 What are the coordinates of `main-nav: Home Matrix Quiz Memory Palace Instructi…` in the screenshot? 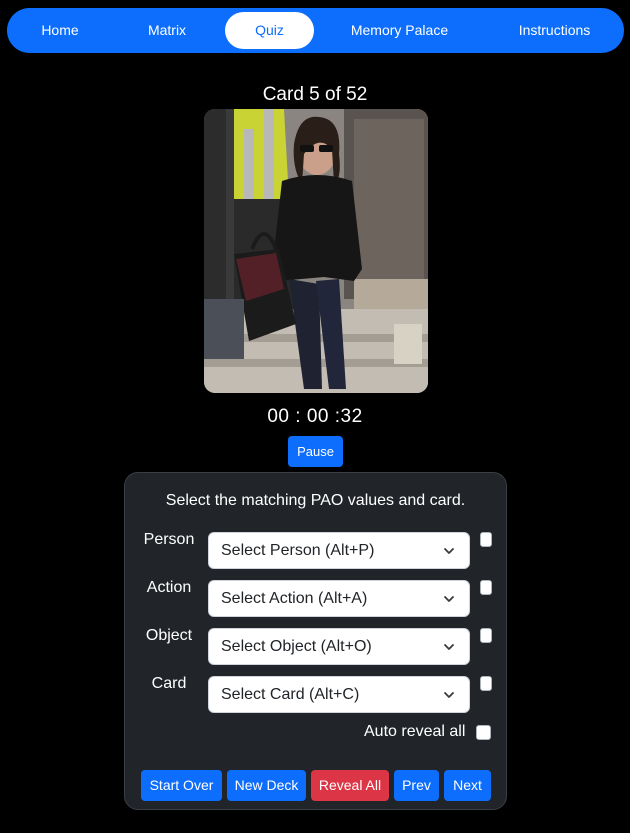 It's located at (315, 30).